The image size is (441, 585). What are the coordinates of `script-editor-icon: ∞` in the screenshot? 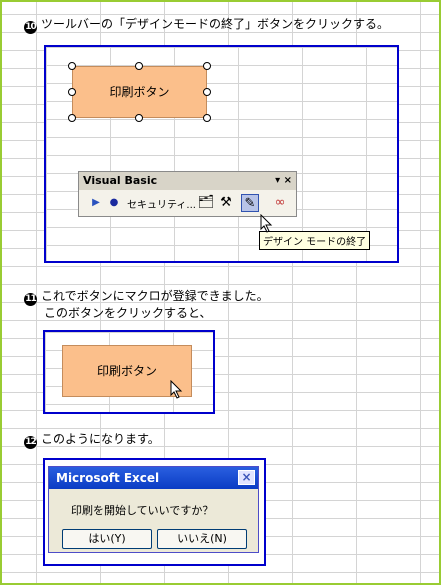 It's located at (280, 203).